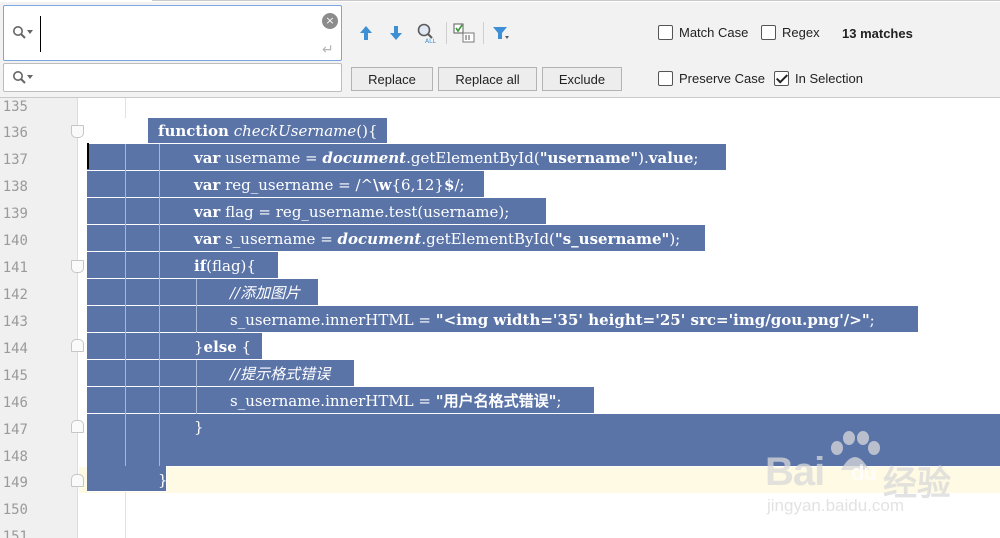  What do you see at coordinates (15, 133) in the screenshot?
I see `line-number: 136` at bounding box center [15, 133].